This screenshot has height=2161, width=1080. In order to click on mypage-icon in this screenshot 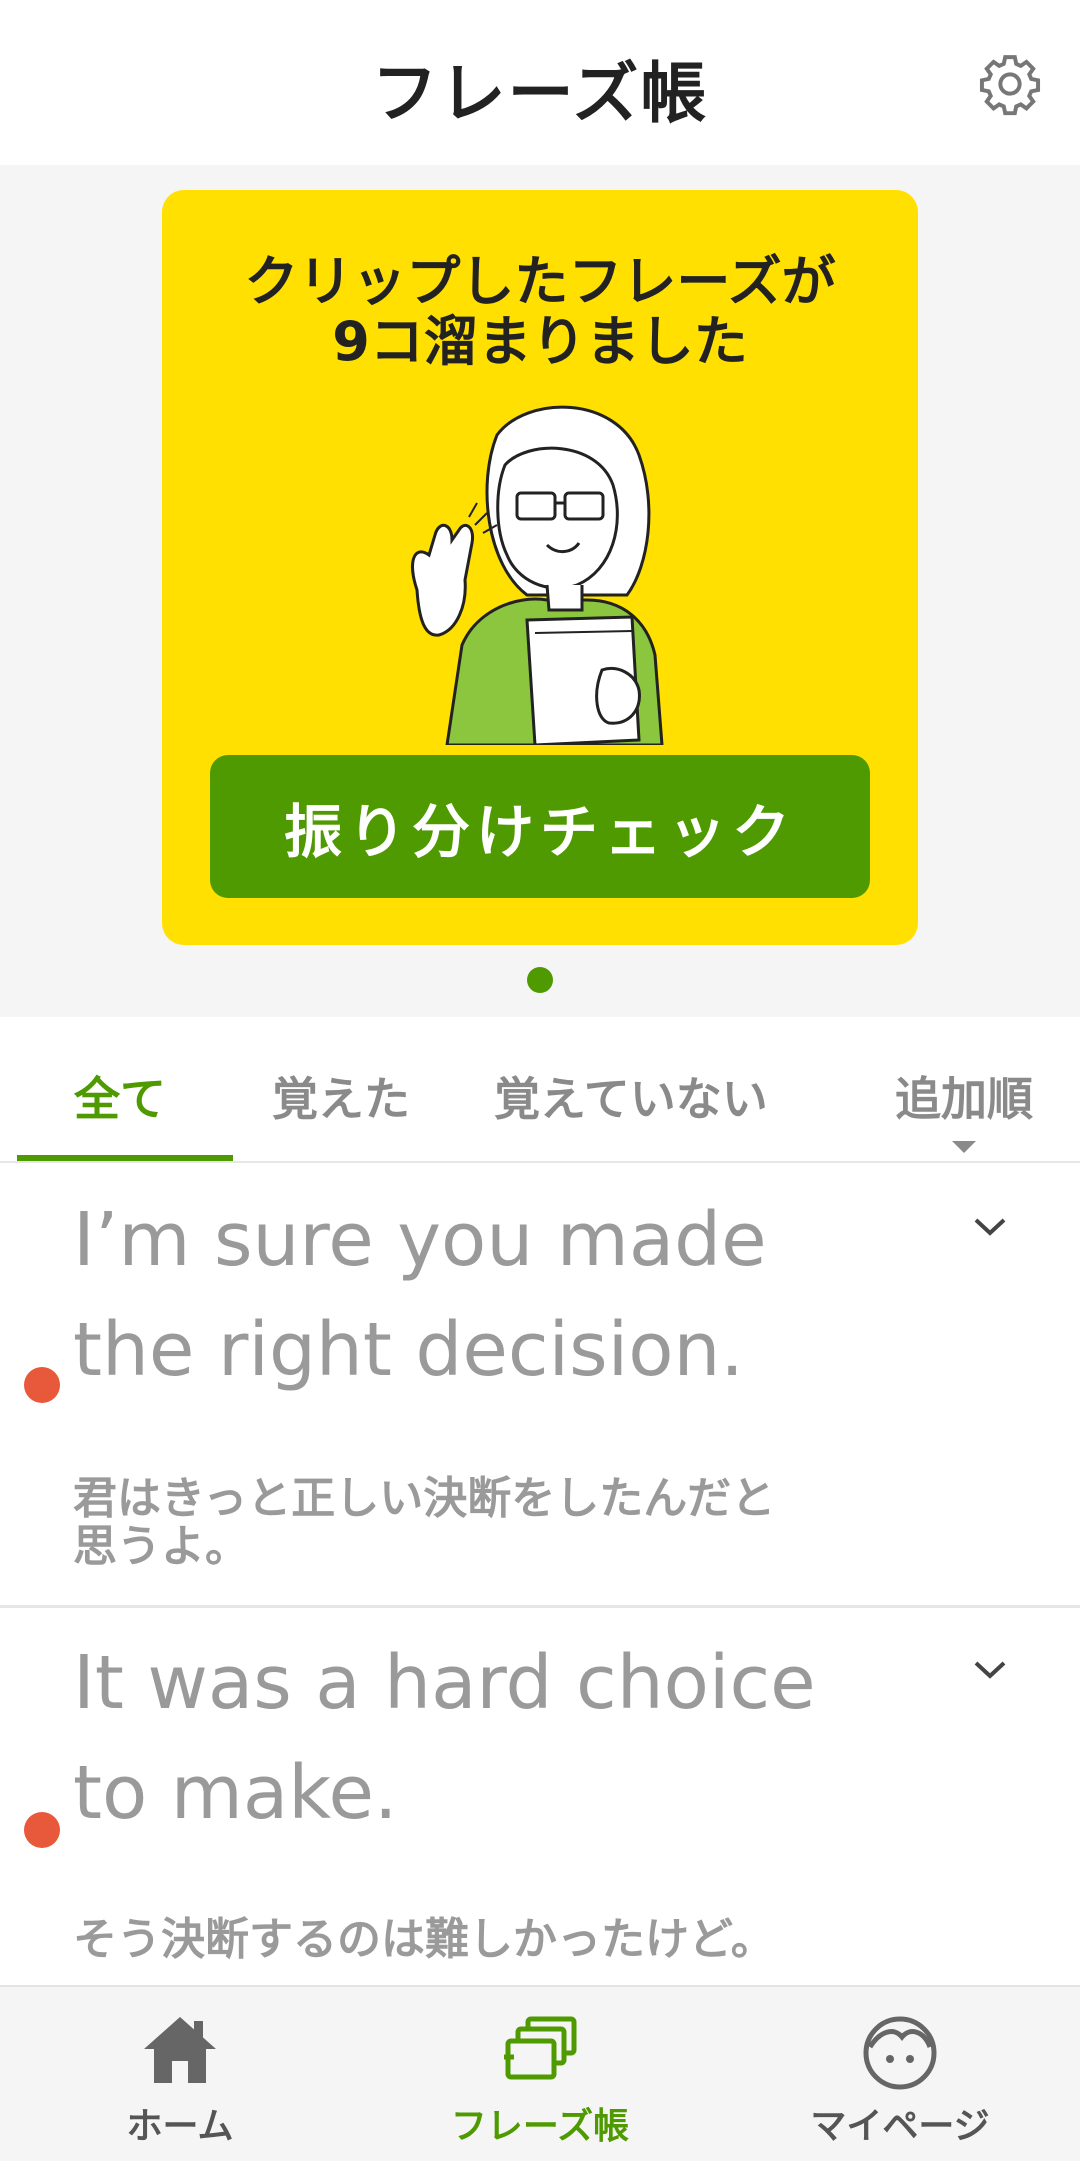, I will do `click(900, 2053)`.